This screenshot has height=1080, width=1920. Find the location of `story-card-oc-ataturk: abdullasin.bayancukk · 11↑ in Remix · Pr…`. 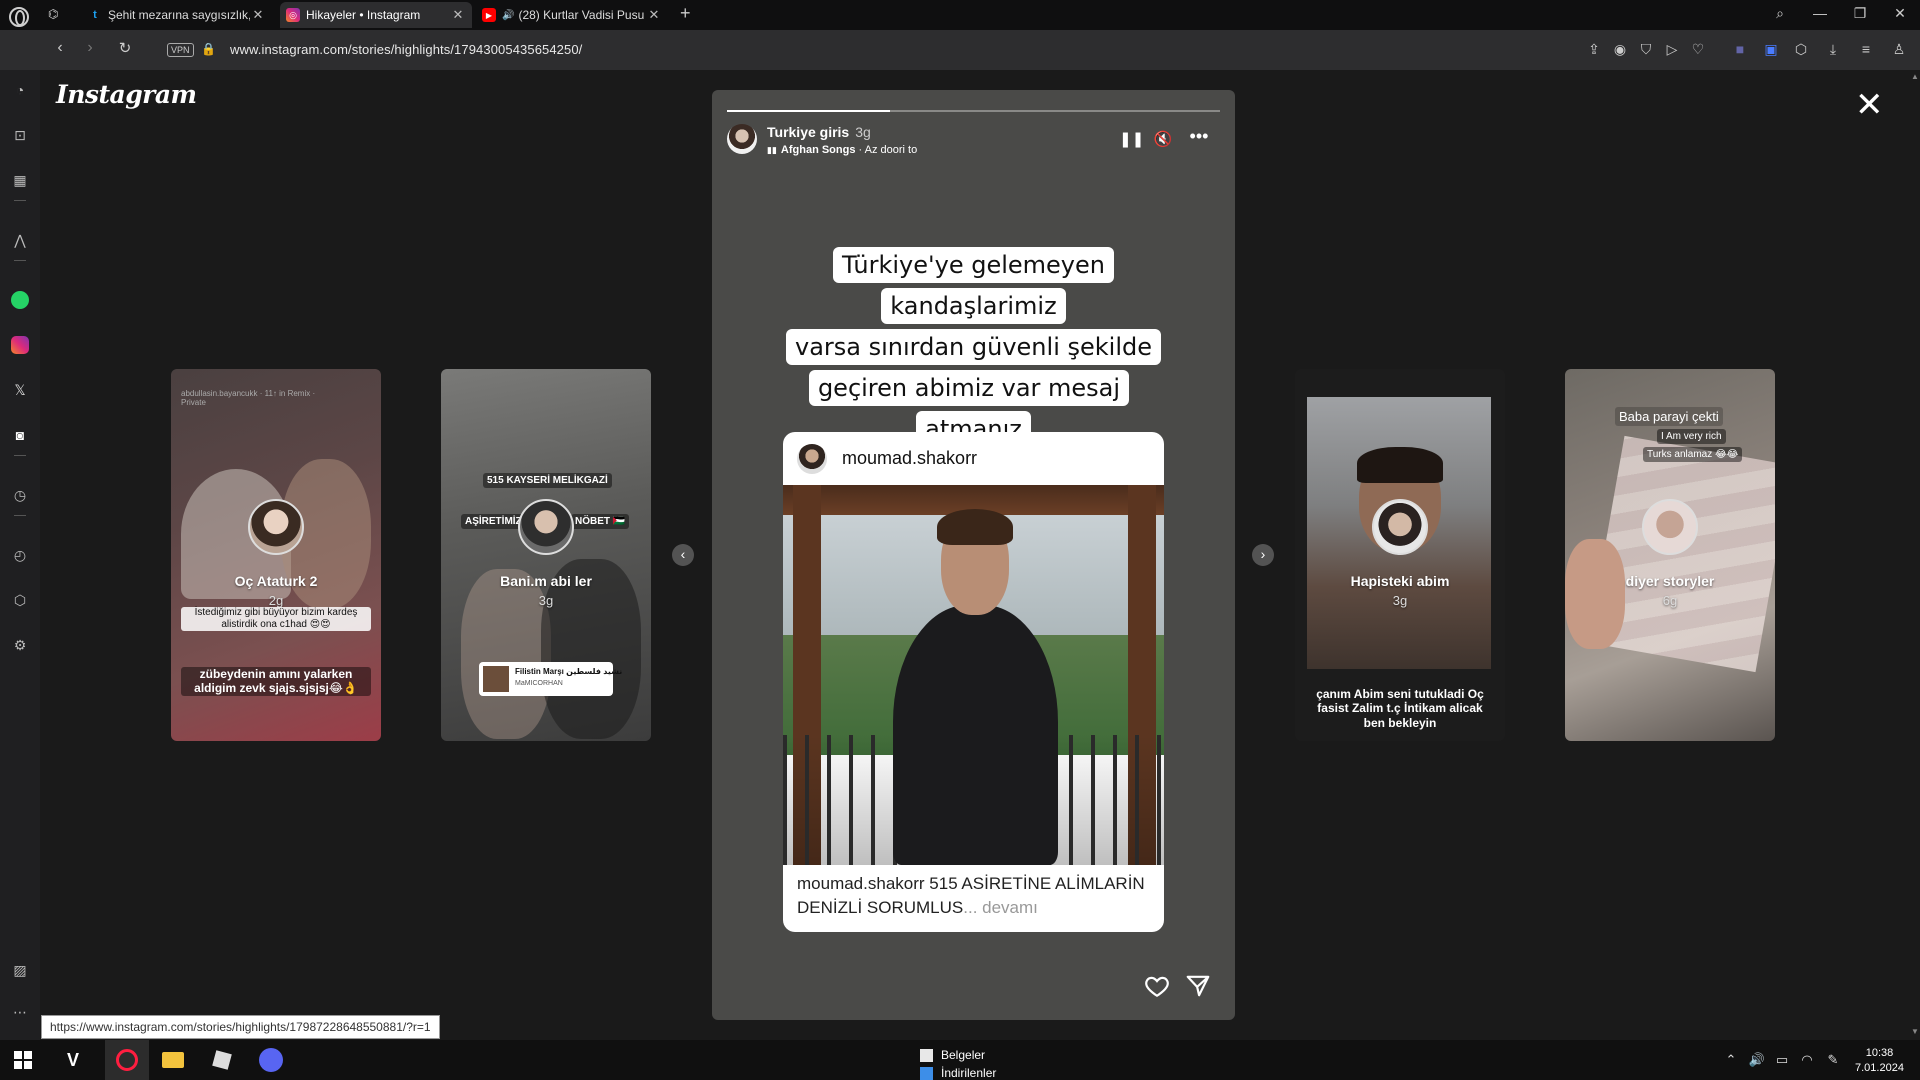

story-card-oc-ataturk: abdullasin.bayancukk · 11↑ in Remix · Pr… is located at coordinates (276, 555).